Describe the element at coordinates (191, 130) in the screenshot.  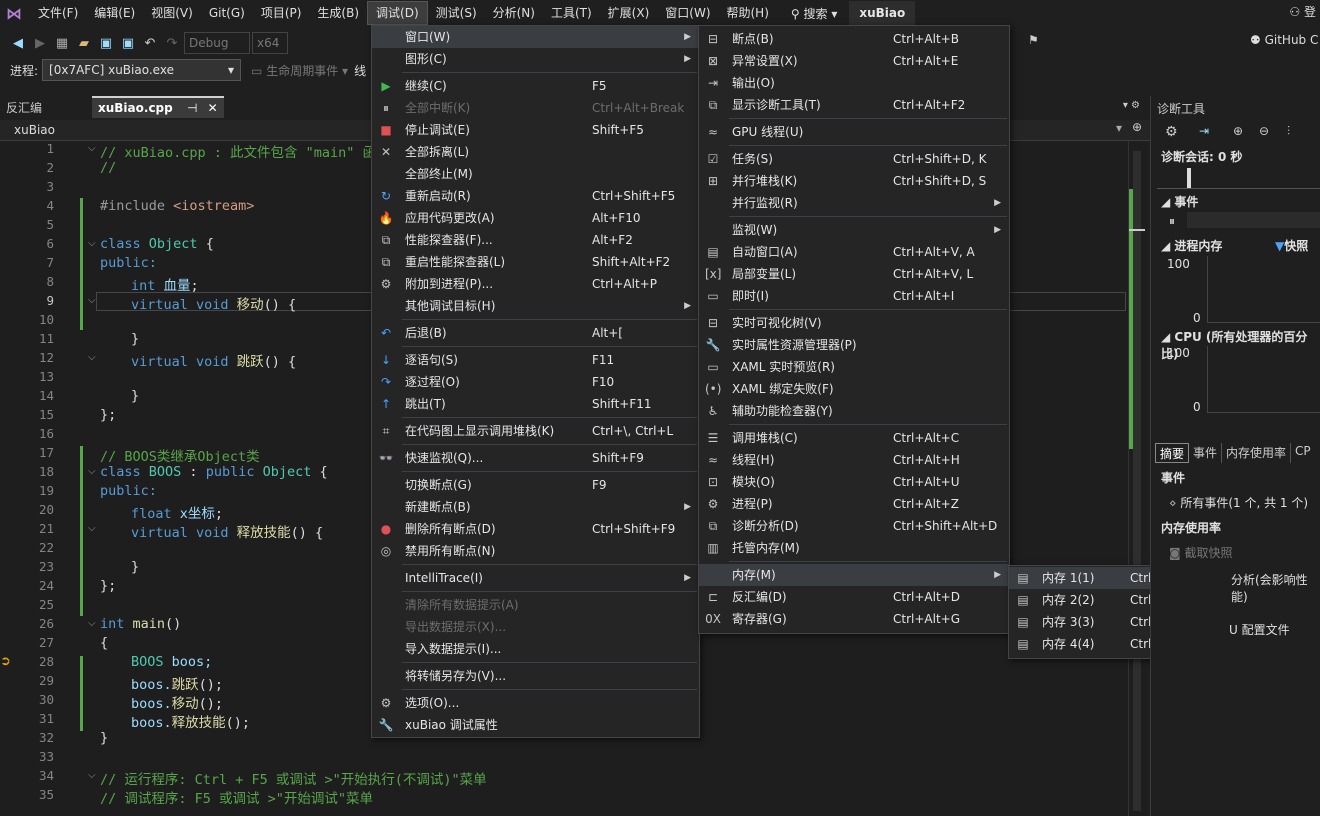
I see `scope-select: xuBiao▾` at that location.